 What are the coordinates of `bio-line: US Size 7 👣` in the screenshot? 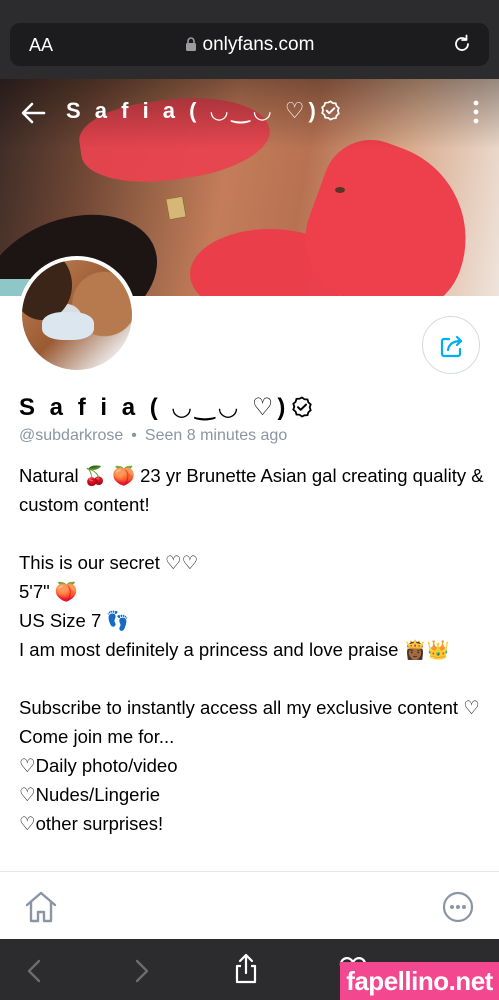 It's located at (74, 620).